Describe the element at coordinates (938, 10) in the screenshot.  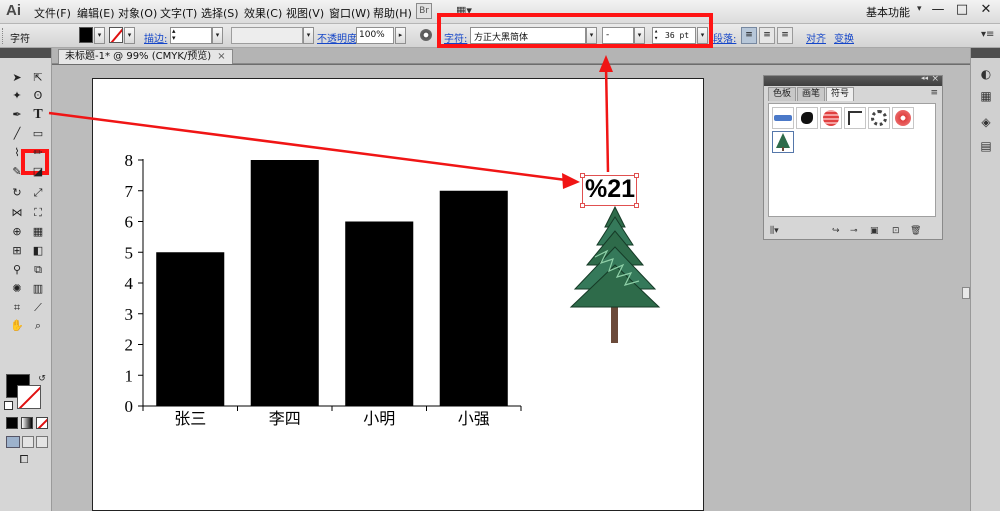
I see `minimize-button: —` at that location.